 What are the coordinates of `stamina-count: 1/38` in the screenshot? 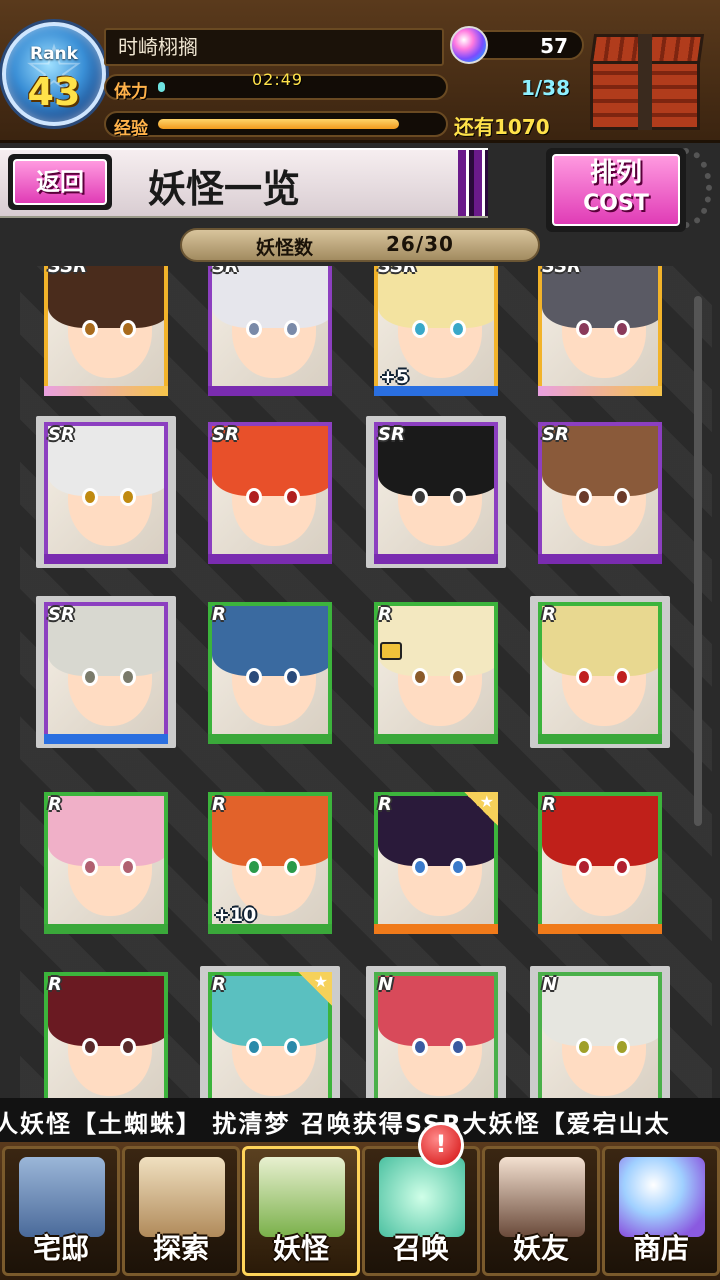 It's located at (545, 88).